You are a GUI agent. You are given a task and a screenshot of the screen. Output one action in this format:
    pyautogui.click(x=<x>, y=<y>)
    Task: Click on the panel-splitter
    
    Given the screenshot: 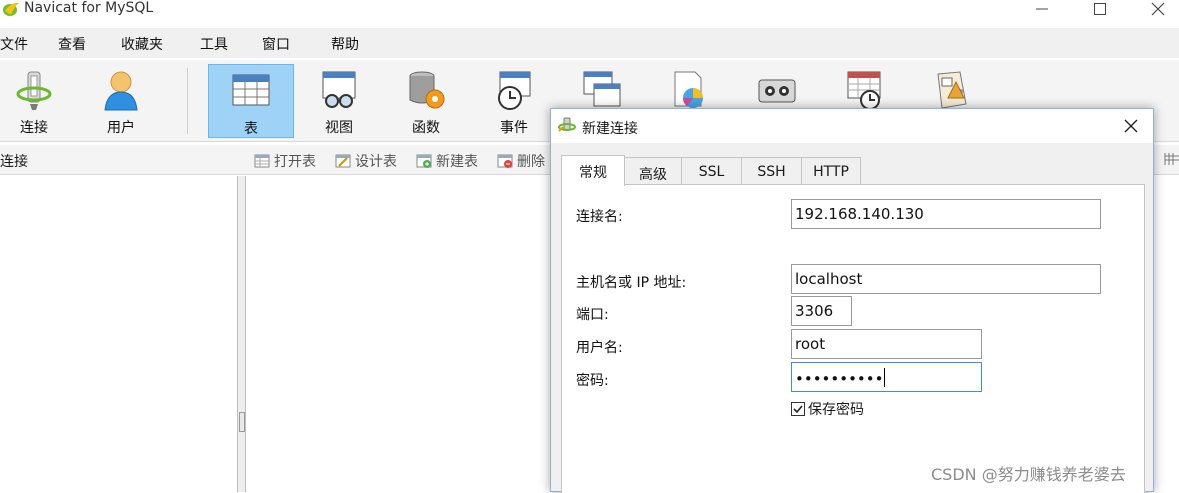 What is the action you would take?
    pyautogui.click(x=242, y=334)
    